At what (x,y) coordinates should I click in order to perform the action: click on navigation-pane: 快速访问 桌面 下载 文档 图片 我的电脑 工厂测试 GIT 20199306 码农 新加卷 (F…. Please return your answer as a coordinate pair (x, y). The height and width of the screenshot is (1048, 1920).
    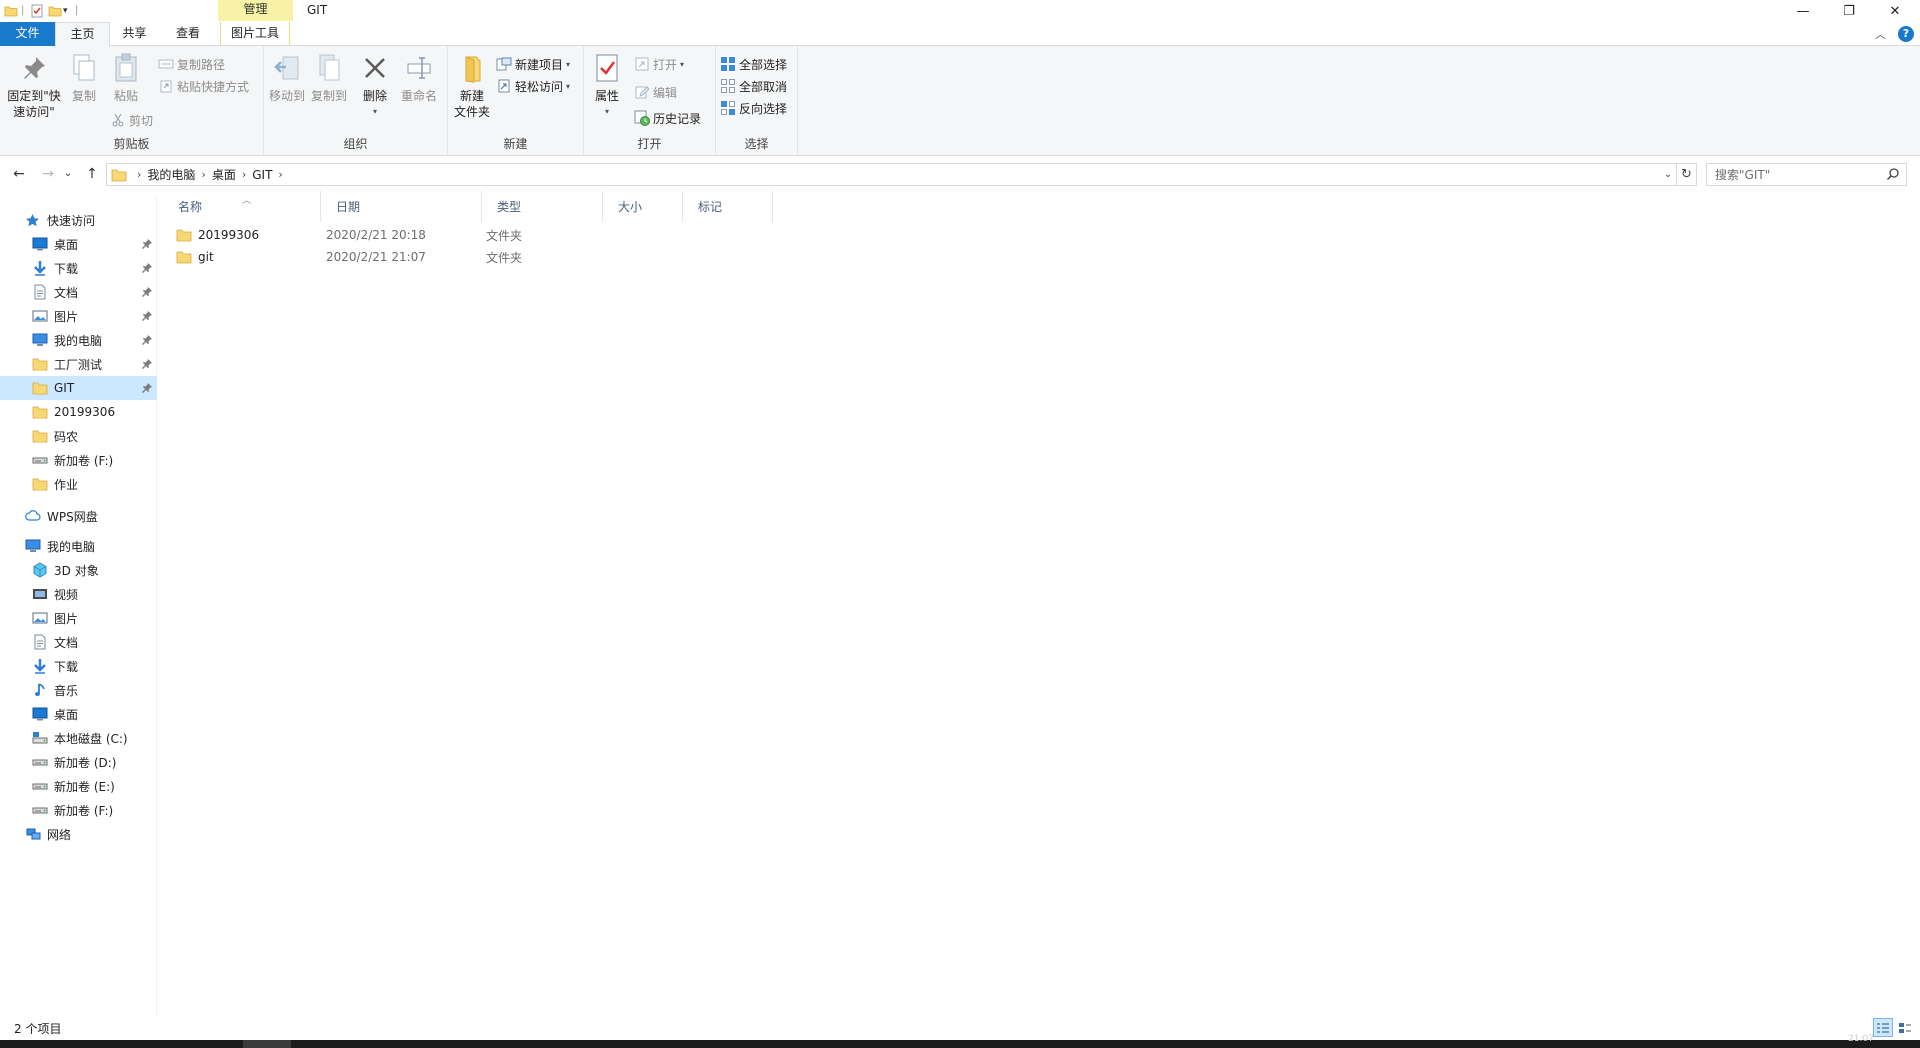
    Looking at the image, I should click on (78, 606).